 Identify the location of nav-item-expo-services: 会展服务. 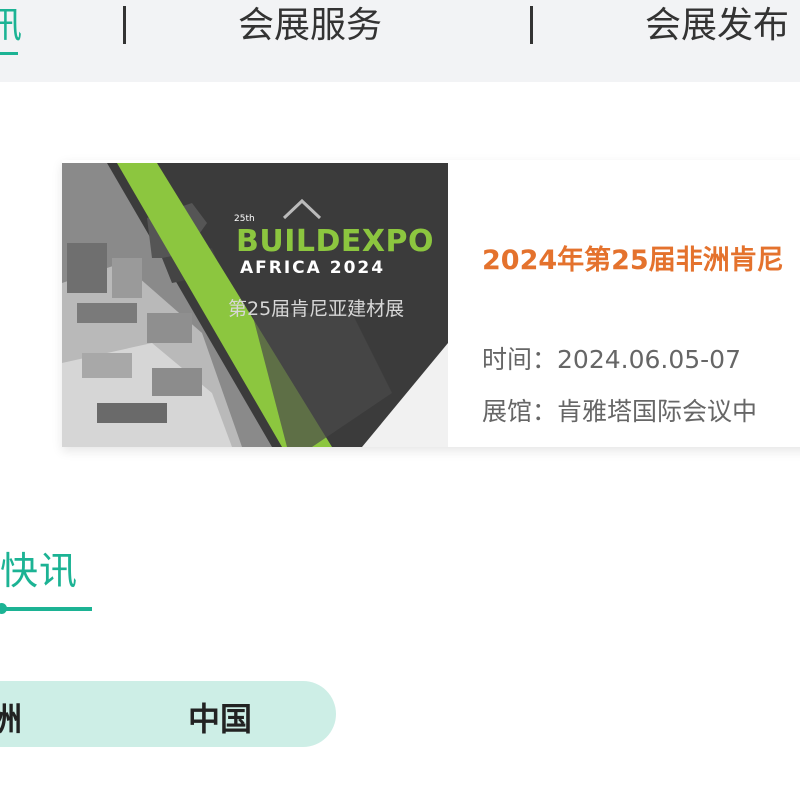
(310, 26).